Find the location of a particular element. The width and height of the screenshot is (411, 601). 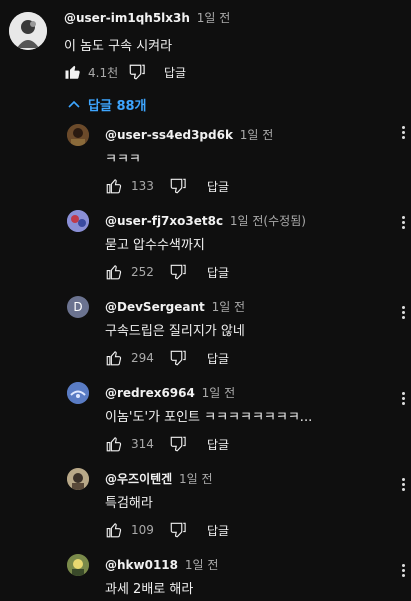

reply-comment: @우즈이텐겐 1일 전 특검해라 109 답글 is located at coordinates (205, 507).